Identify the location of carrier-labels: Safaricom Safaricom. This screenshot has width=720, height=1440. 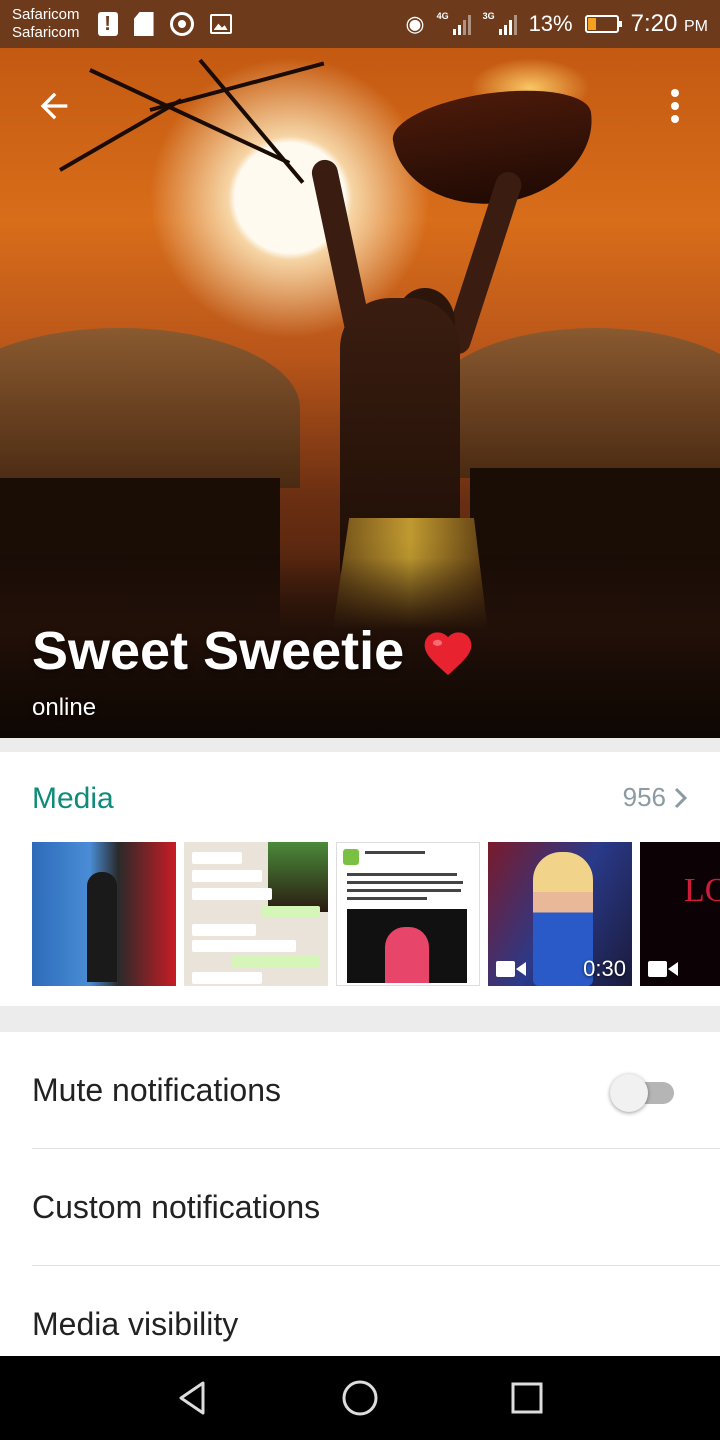
(46, 24).